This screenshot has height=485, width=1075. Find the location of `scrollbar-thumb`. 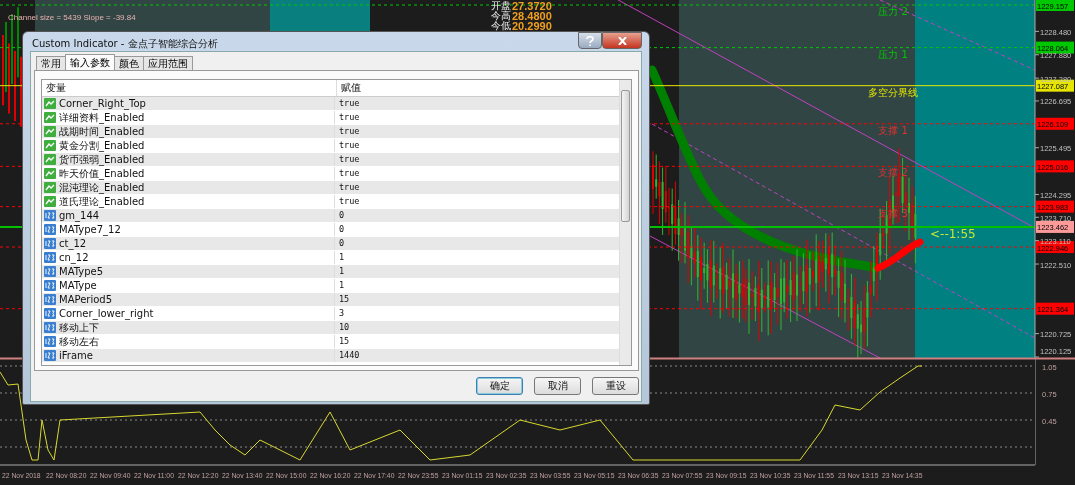

scrollbar-thumb is located at coordinates (625, 156).